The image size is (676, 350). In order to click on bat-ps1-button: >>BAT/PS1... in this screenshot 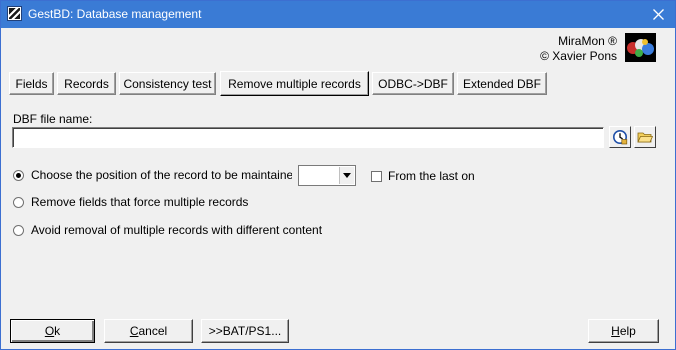, I will do `click(245, 331)`.